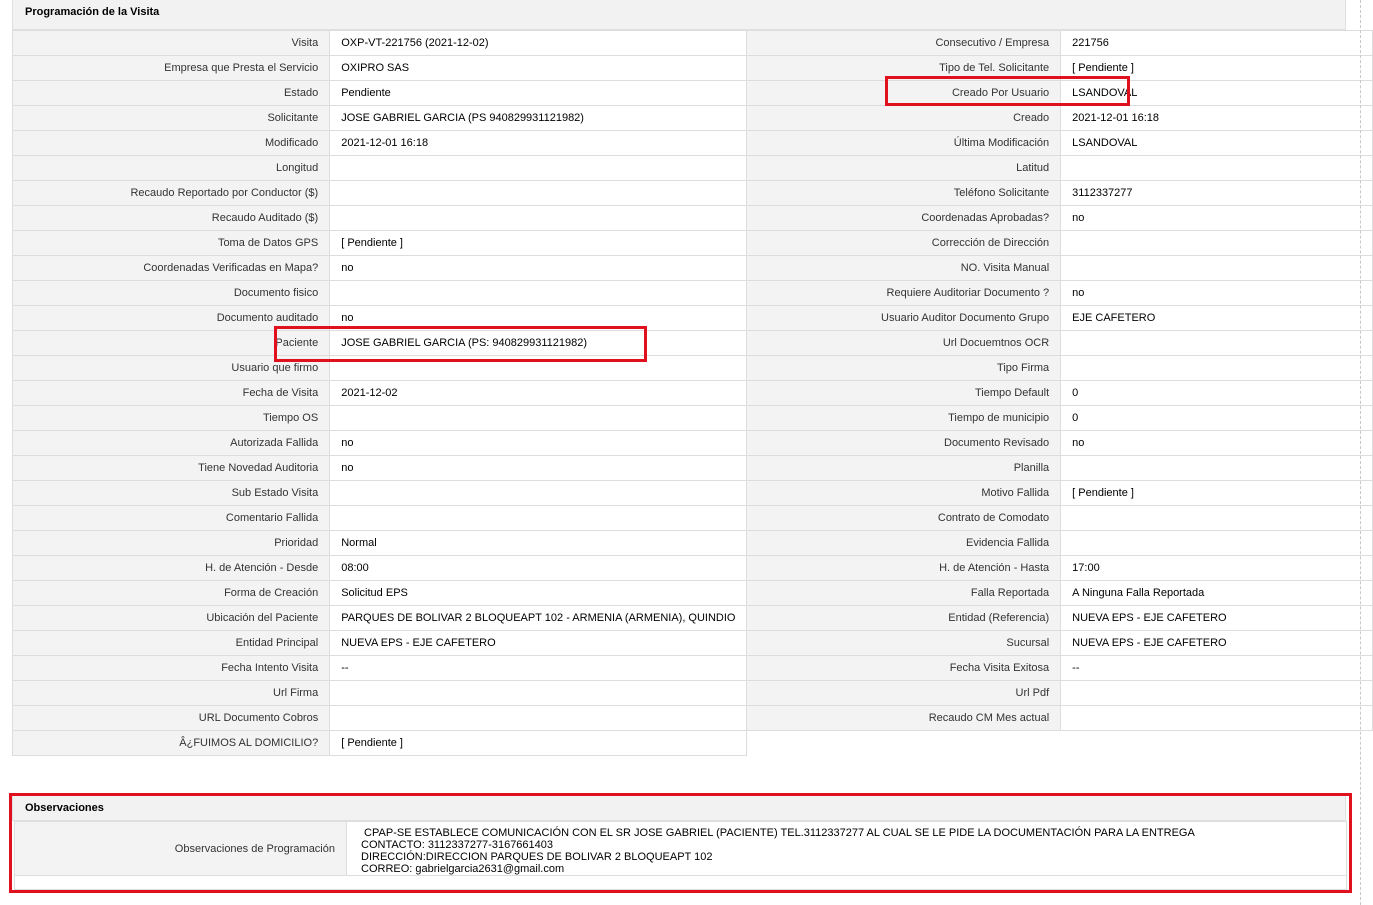  What do you see at coordinates (904, 218) in the screenshot?
I see `field-label: Coordenadas Aprobadas?` at bounding box center [904, 218].